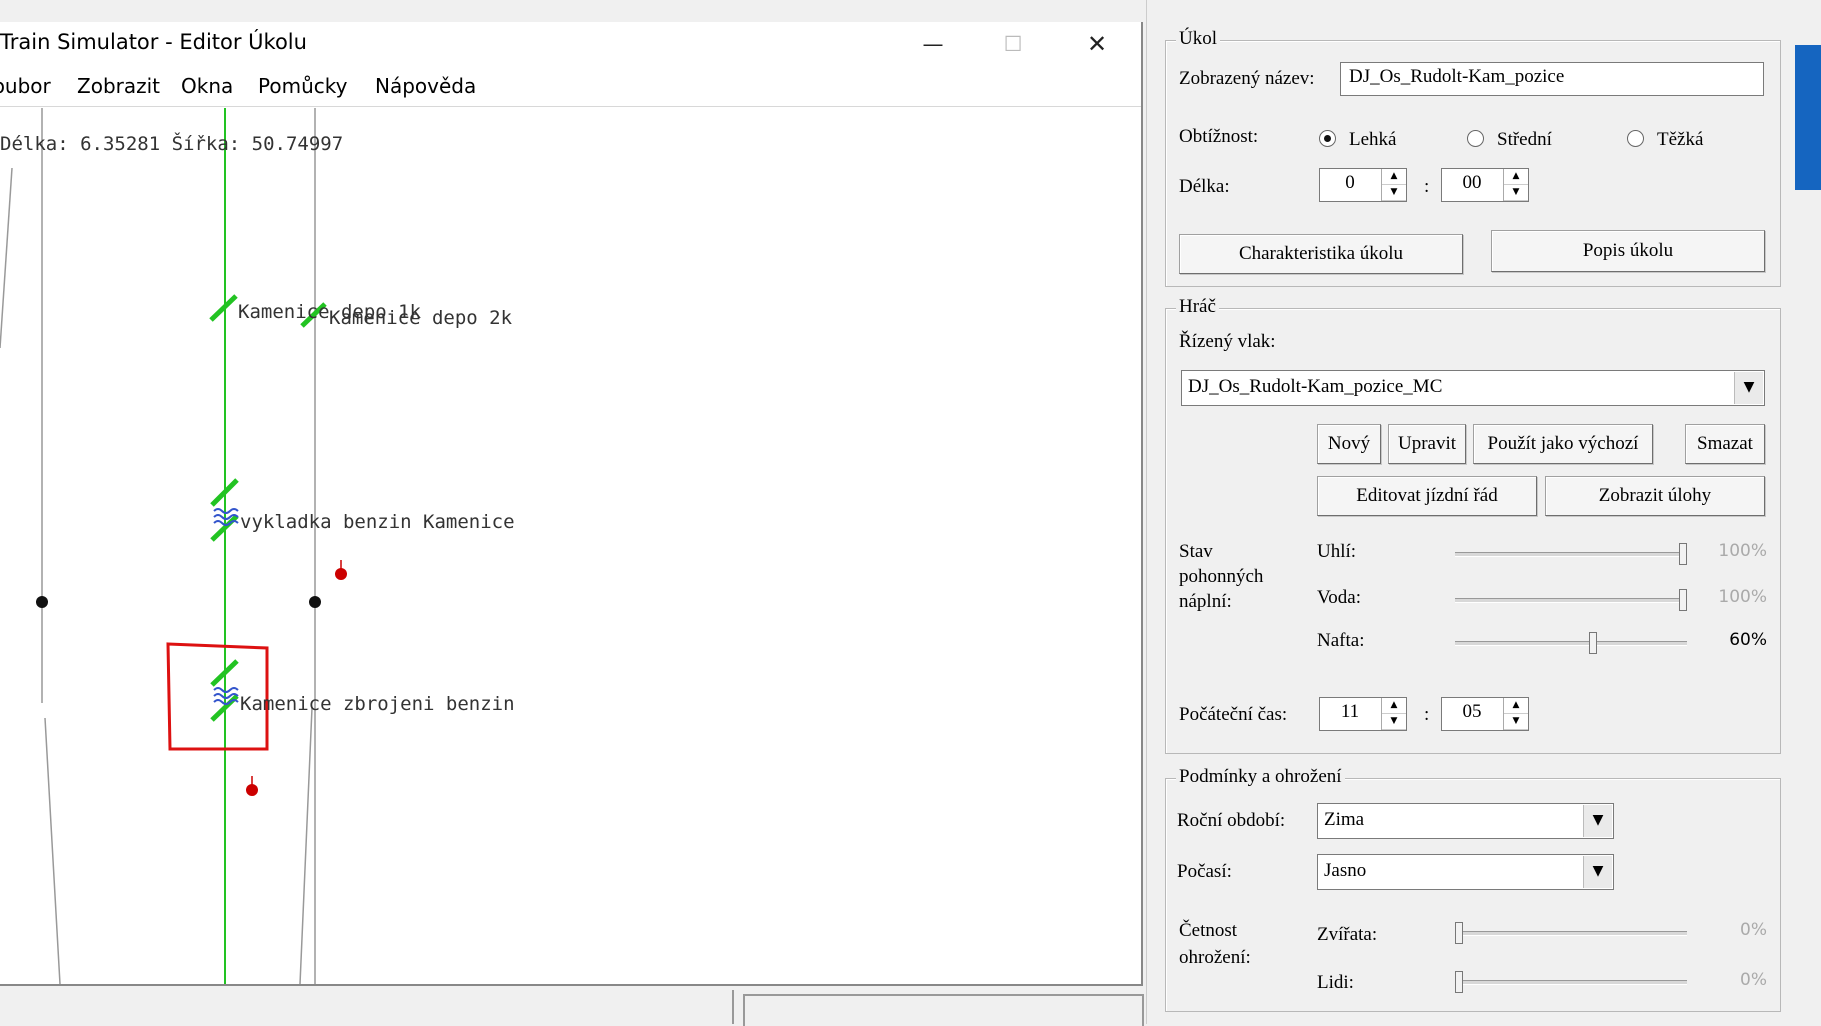 This screenshot has width=1821, height=1026. Describe the element at coordinates (1465, 872) in the screenshot. I see `weather-select: Jasno ▼` at that location.